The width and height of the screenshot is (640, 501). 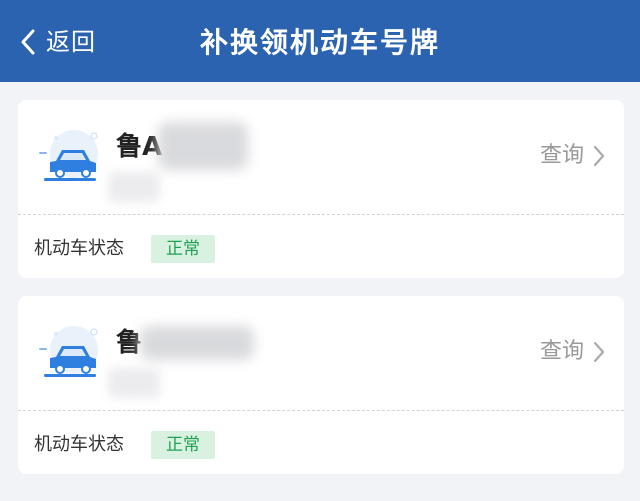 I want to click on page-title: 补换领机动车号牌, so click(x=319, y=42).